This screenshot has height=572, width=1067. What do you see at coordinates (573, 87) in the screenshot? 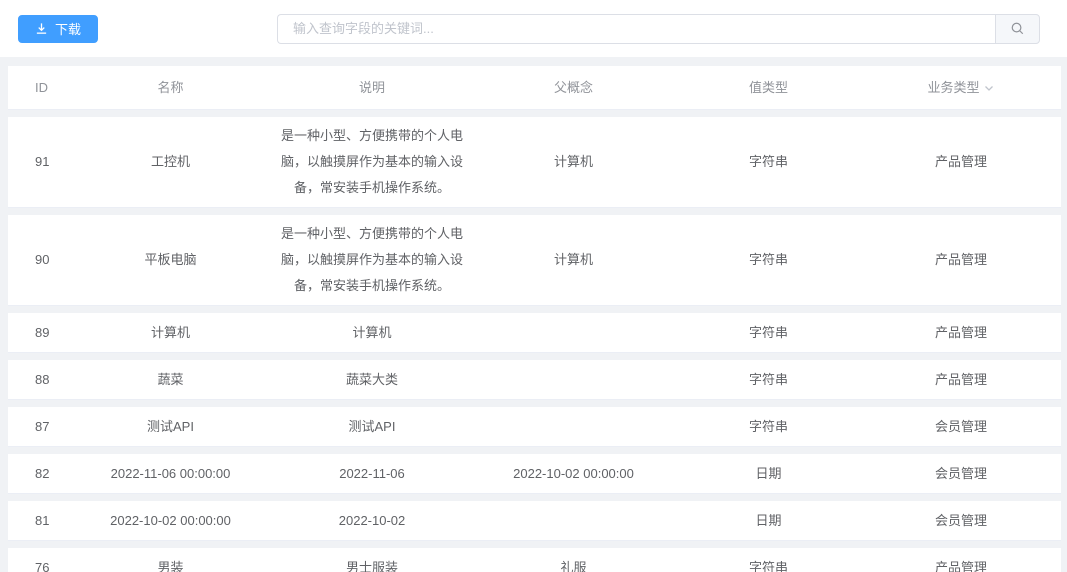
I see `column-header-parent: 父概念` at bounding box center [573, 87].